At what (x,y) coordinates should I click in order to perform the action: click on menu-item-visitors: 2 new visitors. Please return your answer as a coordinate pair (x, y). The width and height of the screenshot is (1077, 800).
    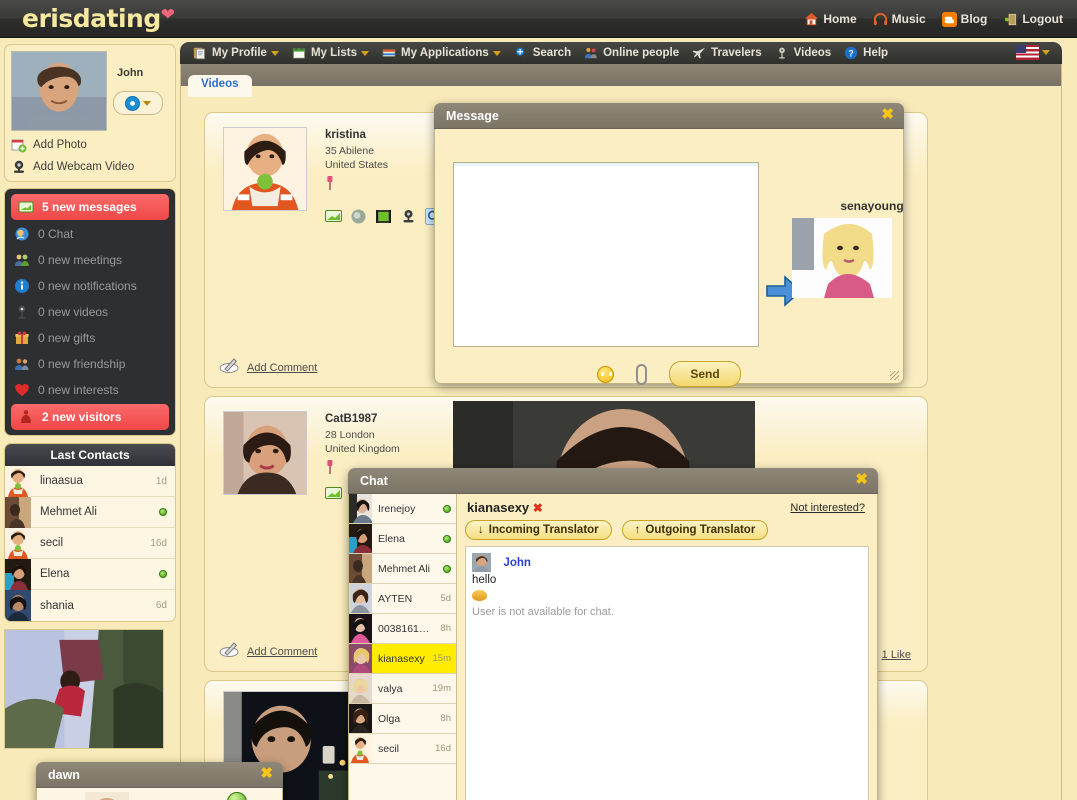
    Looking at the image, I should click on (90, 417).